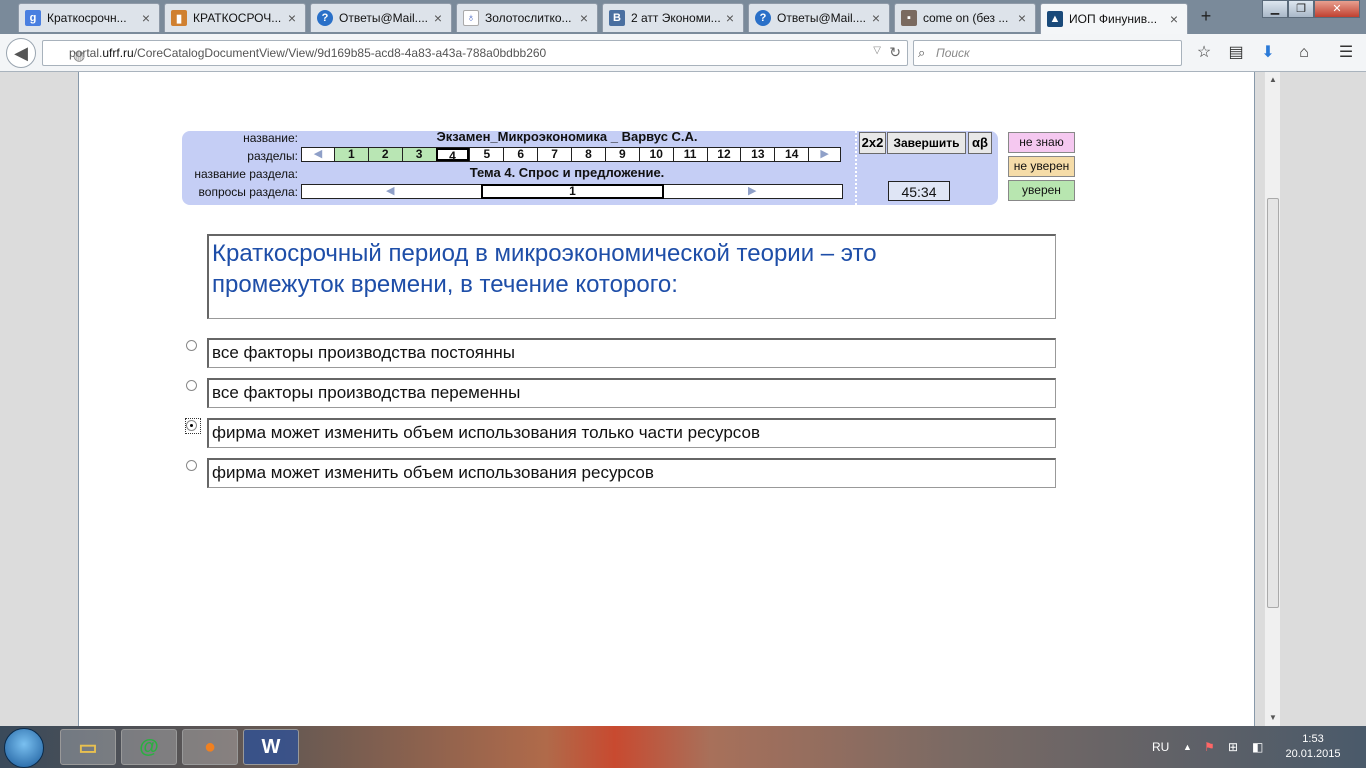  Describe the element at coordinates (689, 154) in the screenshot. I see `section-button: 11` at that location.